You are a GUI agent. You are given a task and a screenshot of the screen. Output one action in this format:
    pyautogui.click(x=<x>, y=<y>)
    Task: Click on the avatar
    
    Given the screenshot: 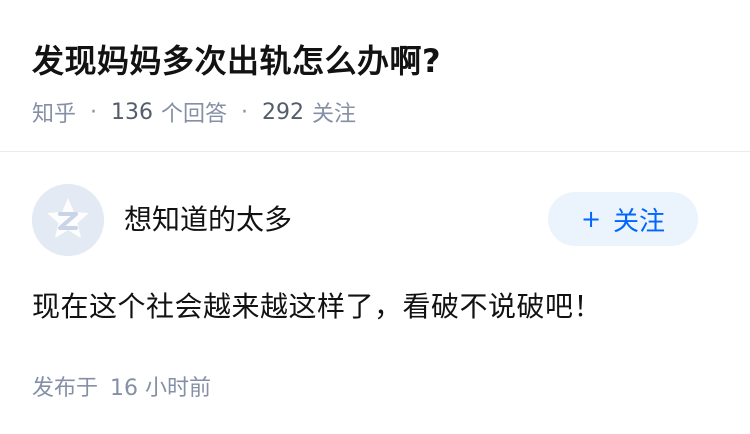 What is the action you would take?
    pyautogui.click(x=68, y=220)
    